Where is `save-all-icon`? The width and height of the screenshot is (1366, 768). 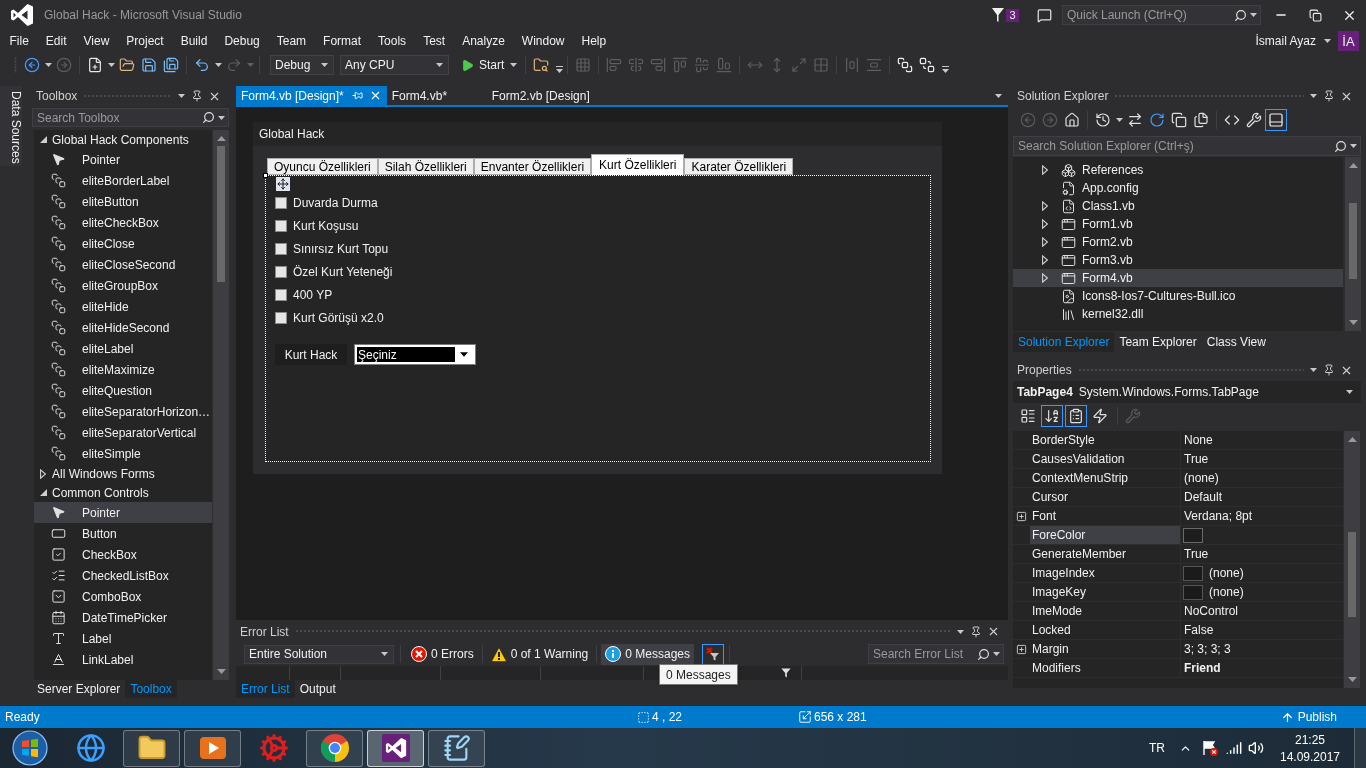 save-all-icon is located at coordinates (171, 65).